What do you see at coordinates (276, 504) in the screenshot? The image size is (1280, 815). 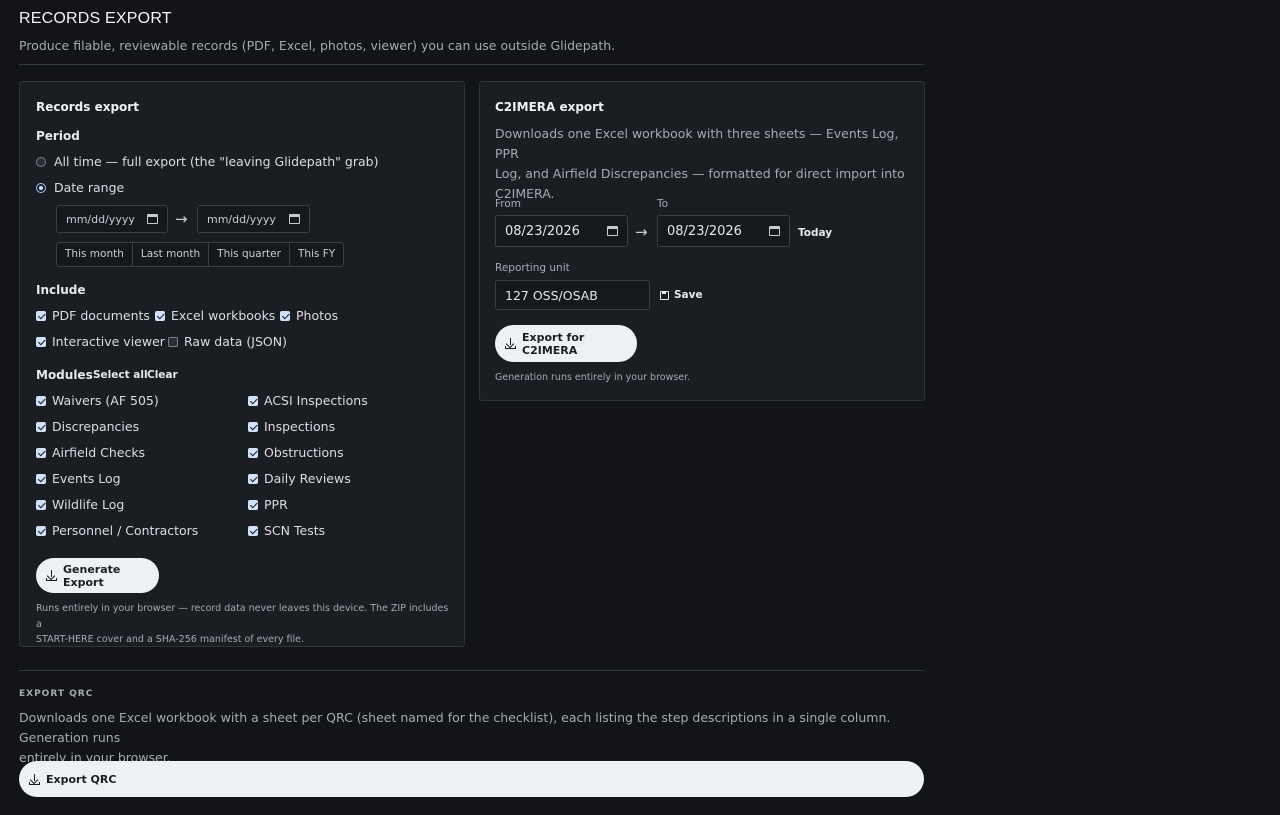 I see `module-label: PPR` at bounding box center [276, 504].